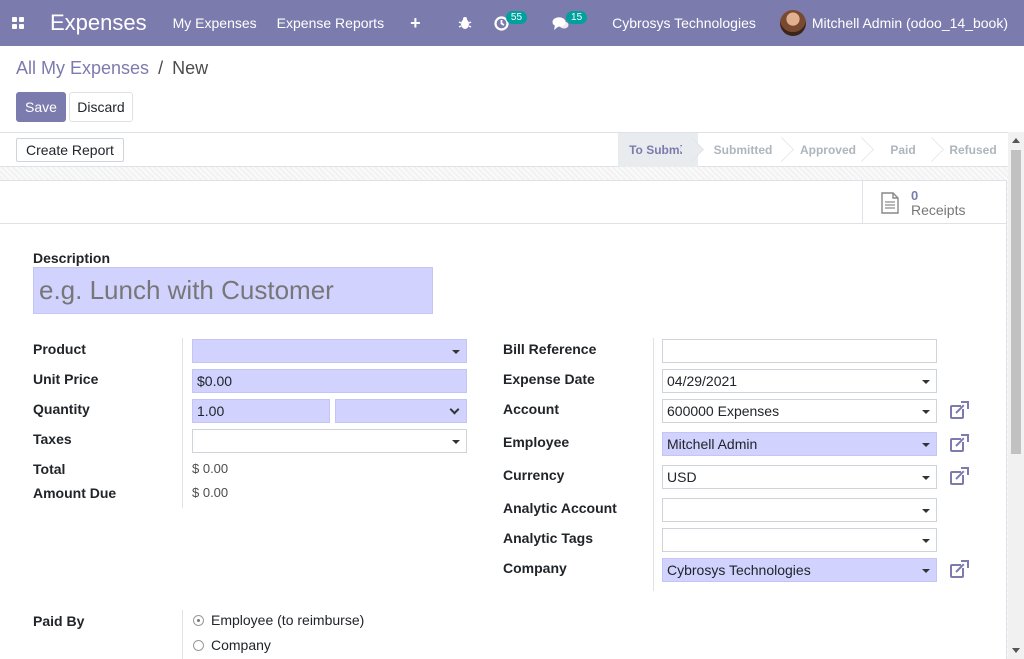 This screenshot has height=659, width=1024. Describe the element at coordinates (684, 23) in the screenshot. I see `company-switcher: Cybrosys Technologies` at that location.